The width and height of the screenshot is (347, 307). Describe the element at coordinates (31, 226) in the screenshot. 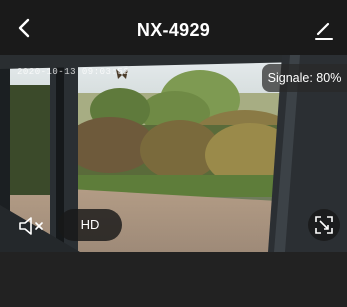

I see `speaker-muted-icon` at that location.